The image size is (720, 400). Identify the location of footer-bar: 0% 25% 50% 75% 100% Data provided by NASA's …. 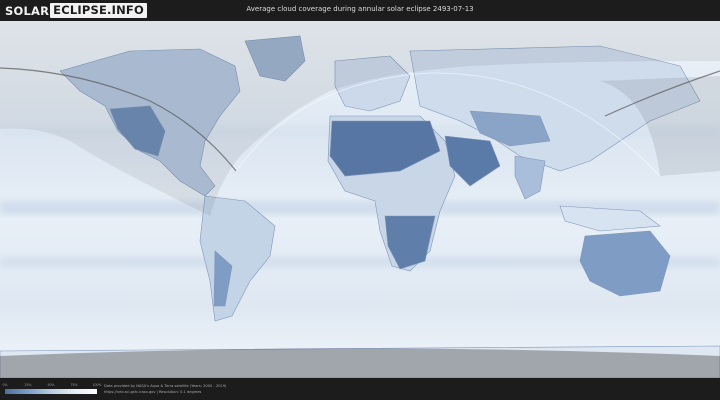
(360, 389).